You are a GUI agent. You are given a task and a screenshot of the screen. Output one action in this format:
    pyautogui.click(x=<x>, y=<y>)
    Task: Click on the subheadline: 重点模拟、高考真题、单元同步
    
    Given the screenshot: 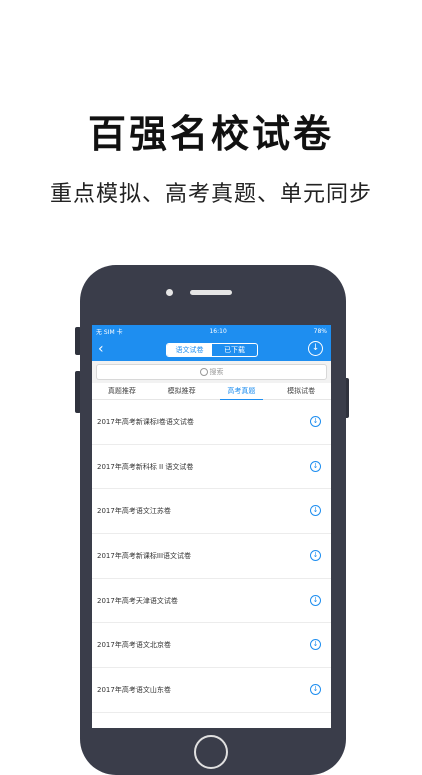 What is the action you would take?
    pyautogui.click(x=210, y=194)
    